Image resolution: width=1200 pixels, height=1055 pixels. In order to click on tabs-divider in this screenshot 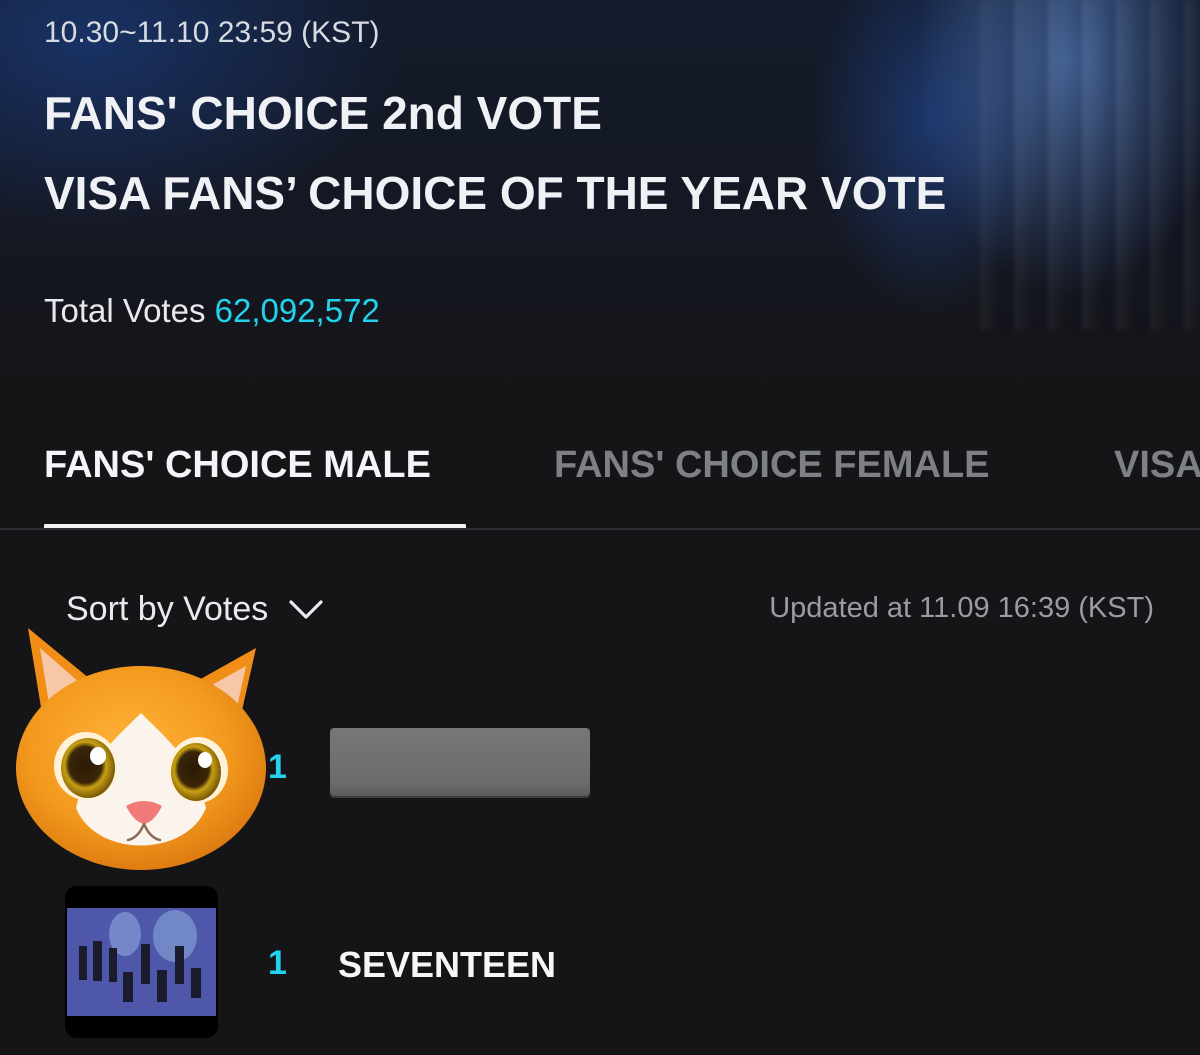, I will do `click(600, 529)`.